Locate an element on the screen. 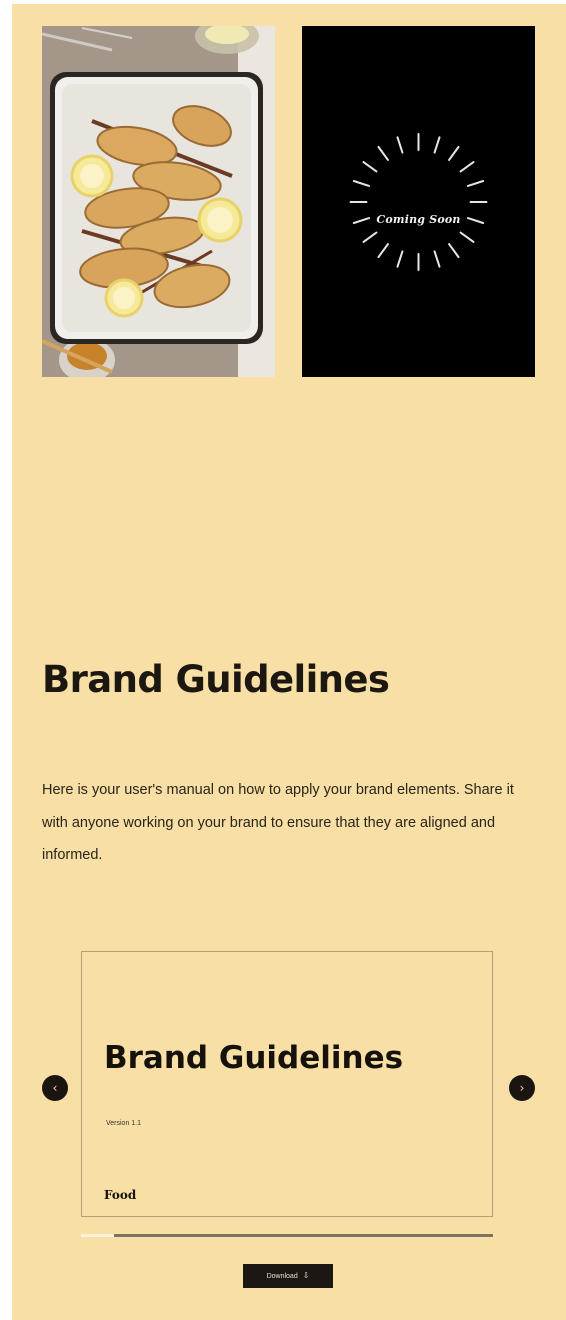 The width and height of the screenshot is (566, 1320). slide-title: Brand Guidelines is located at coordinates (254, 1058).